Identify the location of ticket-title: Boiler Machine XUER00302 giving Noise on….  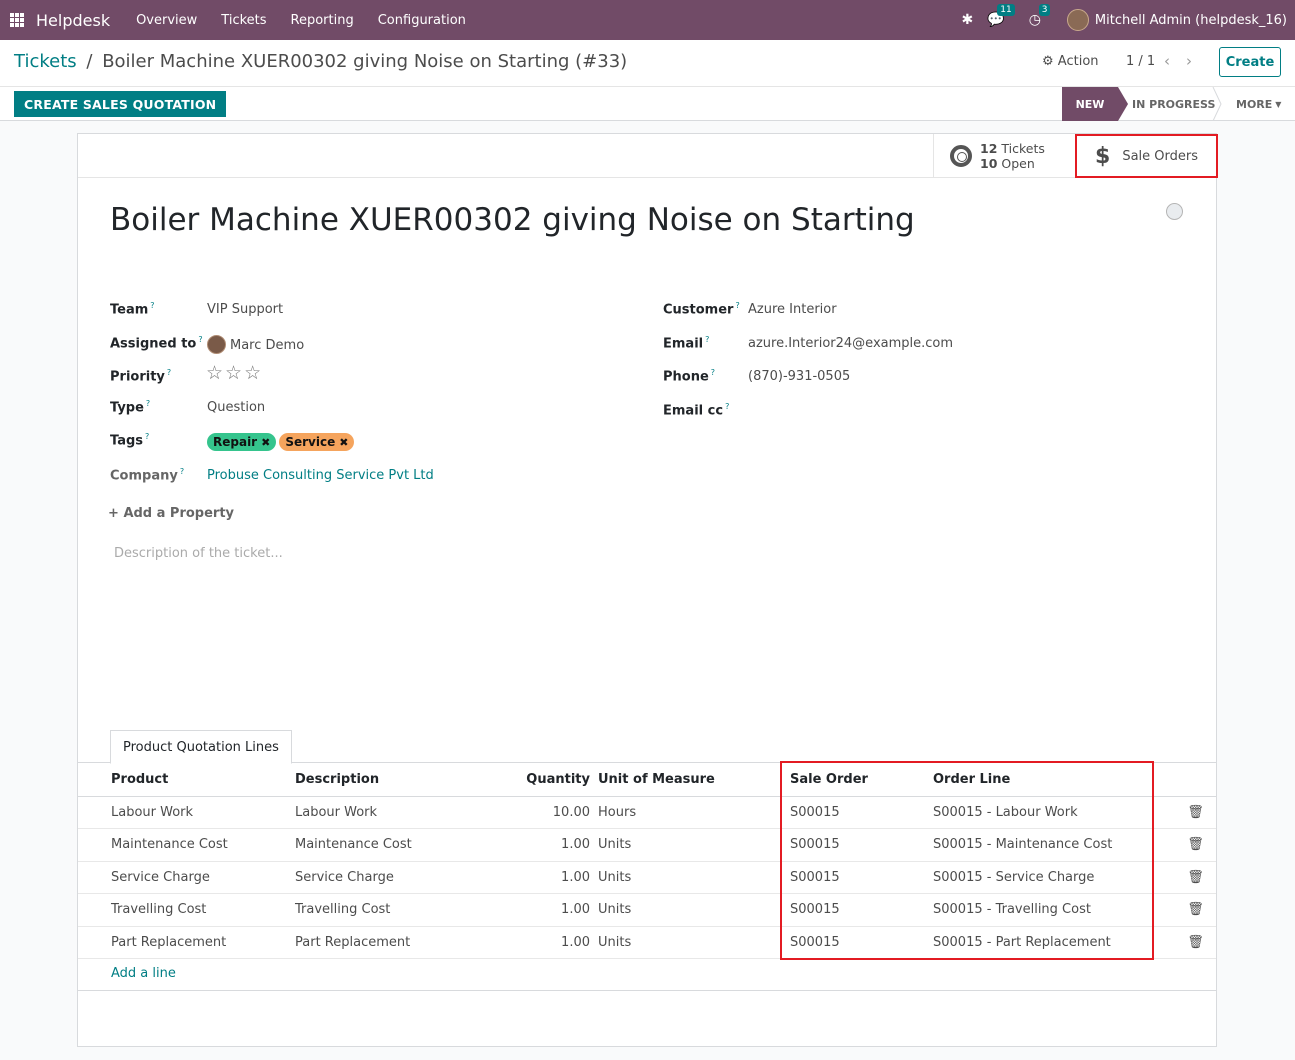
(512, 220).